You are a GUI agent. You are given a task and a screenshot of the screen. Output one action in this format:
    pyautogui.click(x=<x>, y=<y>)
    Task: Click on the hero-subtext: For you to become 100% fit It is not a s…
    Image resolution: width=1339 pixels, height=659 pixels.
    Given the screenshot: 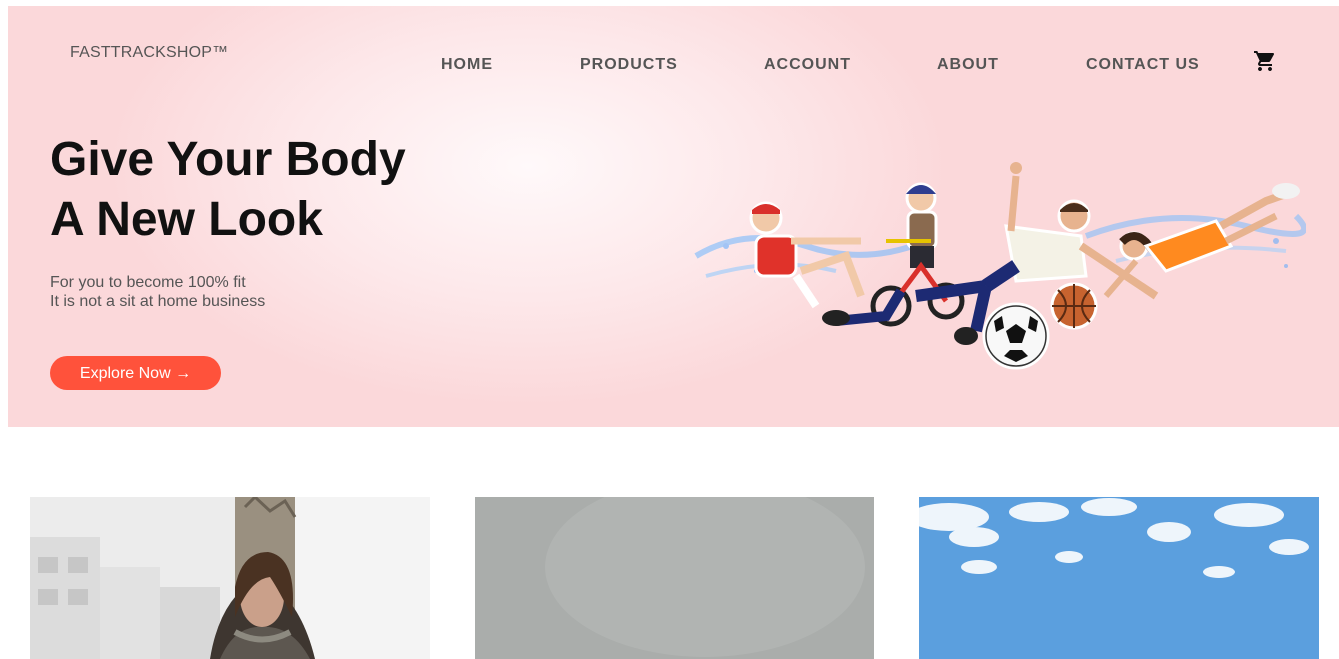 What is the action you would take?
    pyautogui.click(x=157, y=292)
    